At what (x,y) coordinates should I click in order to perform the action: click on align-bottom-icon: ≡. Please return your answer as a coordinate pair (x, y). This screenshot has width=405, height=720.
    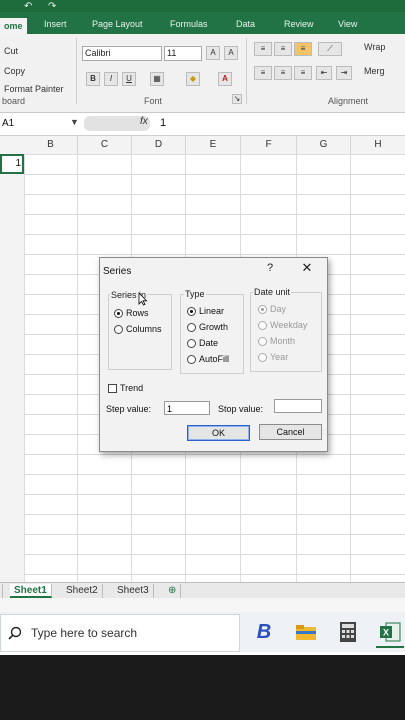
    Looking at the image, I should click on (303, 49).